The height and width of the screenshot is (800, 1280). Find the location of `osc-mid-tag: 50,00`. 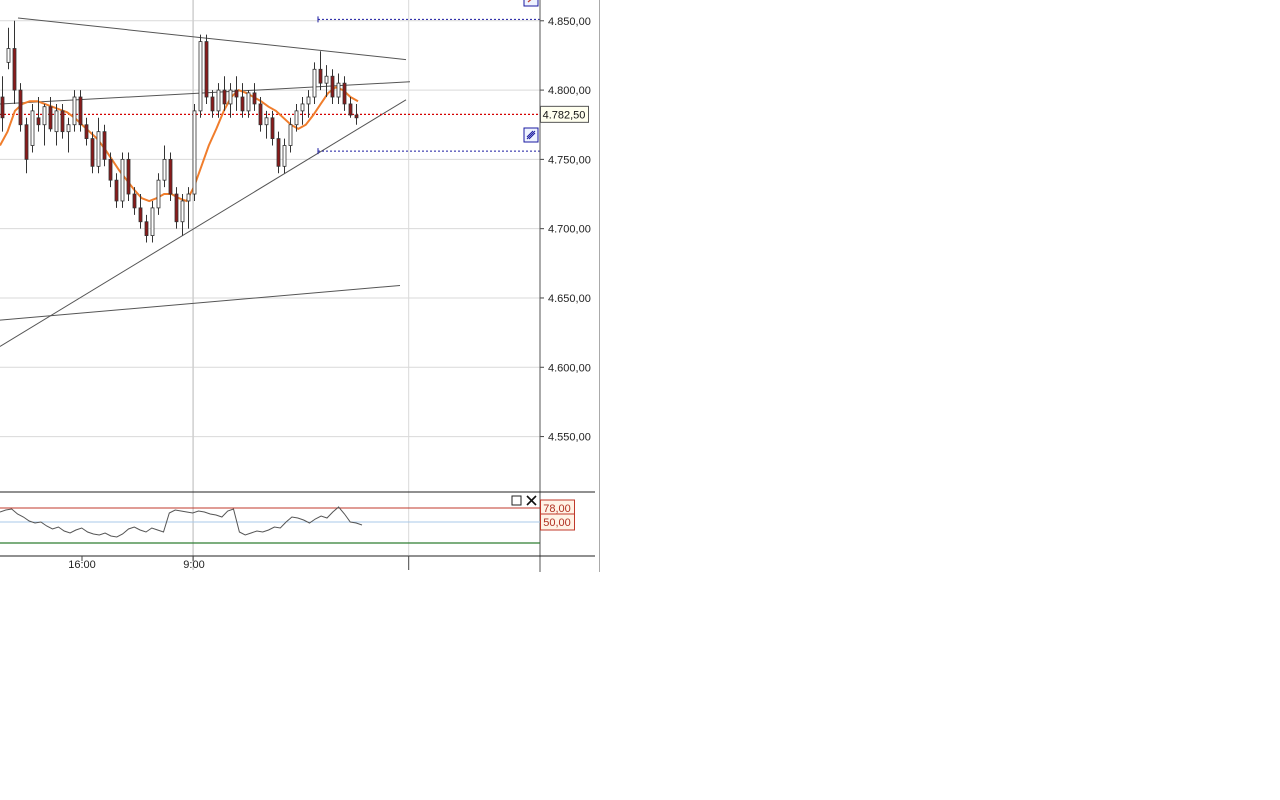

osc-mid-tag: 50,00 is located at coordinates (557, 522).